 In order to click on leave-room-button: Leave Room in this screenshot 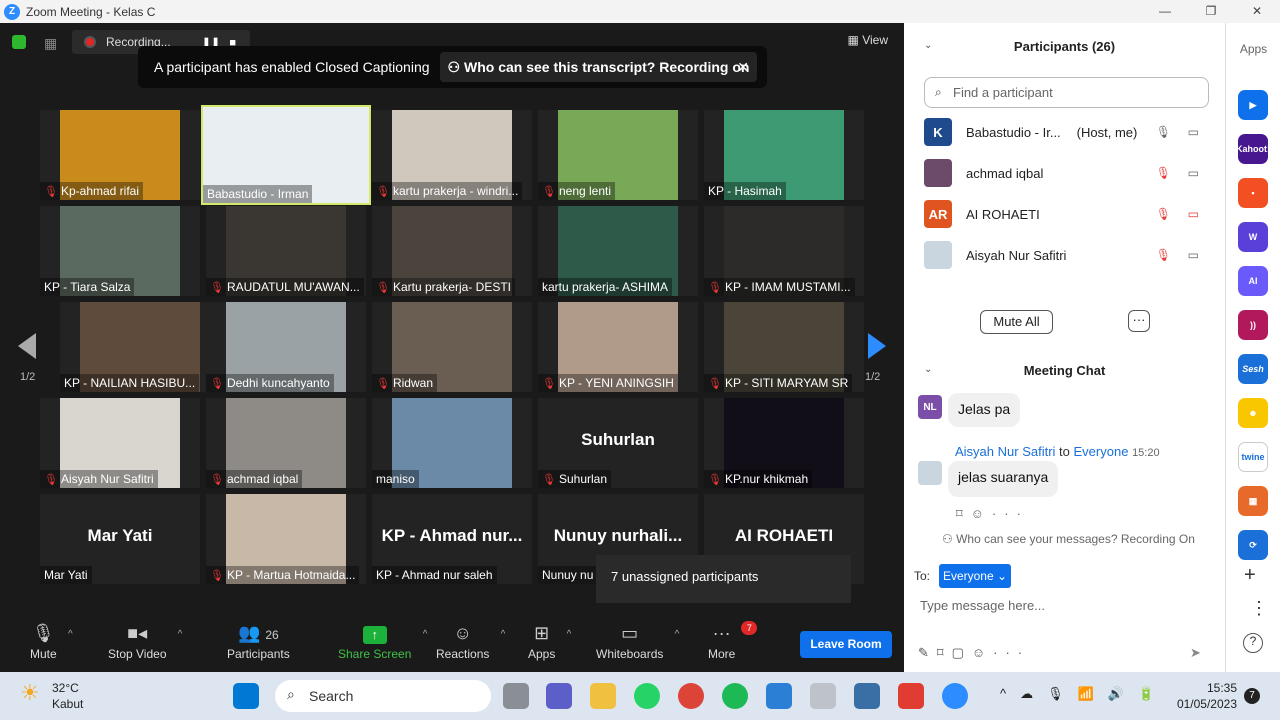, I will do `click(846, 644)`.